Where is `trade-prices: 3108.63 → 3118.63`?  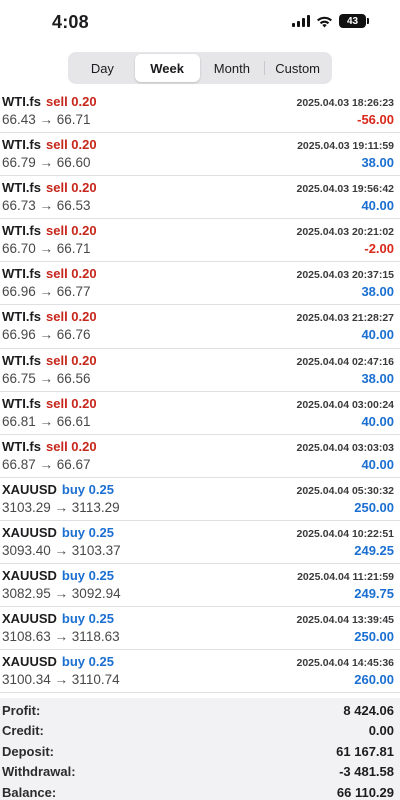
trade-prices: 3108.63 → 3118.63 is located at coordinates (61, 637).